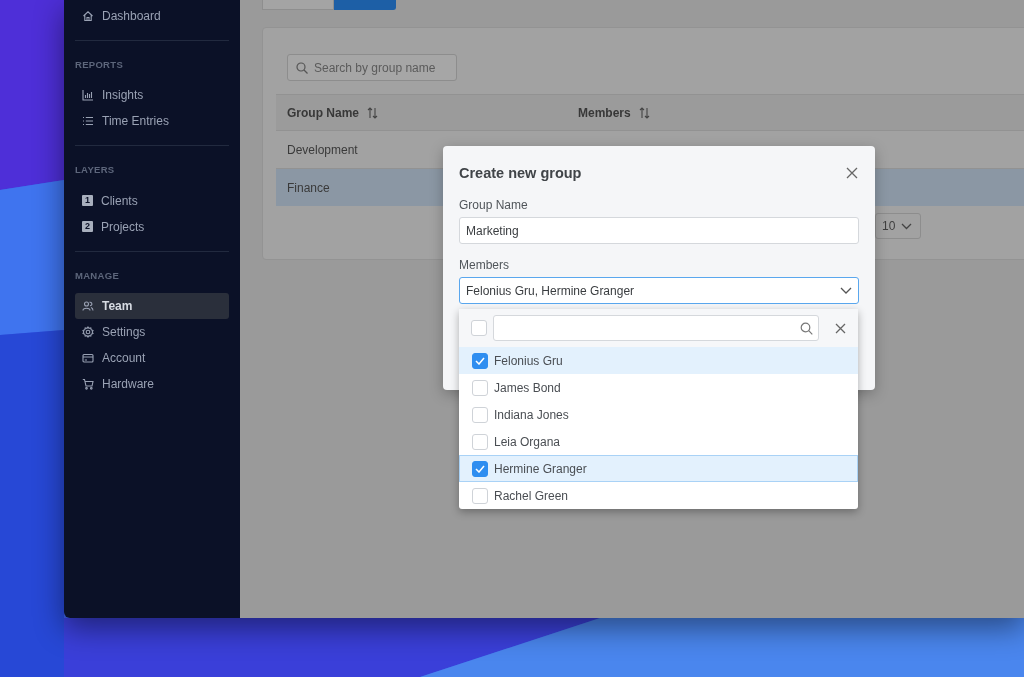 The width and height of the screenshot is (1024, 677). I want to click on sidebar-item: 2 Projects, so click(152, 226).